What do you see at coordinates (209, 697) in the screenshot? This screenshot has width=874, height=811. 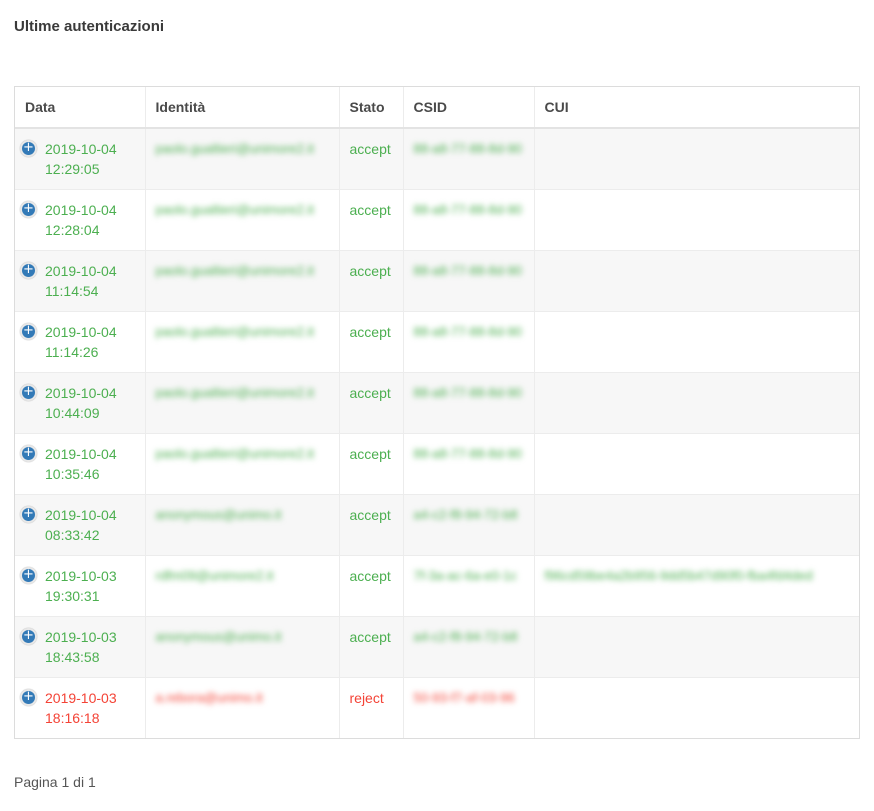 I see `identity-text: a.rebora@unimo.it` at bounding box center [209, 697].